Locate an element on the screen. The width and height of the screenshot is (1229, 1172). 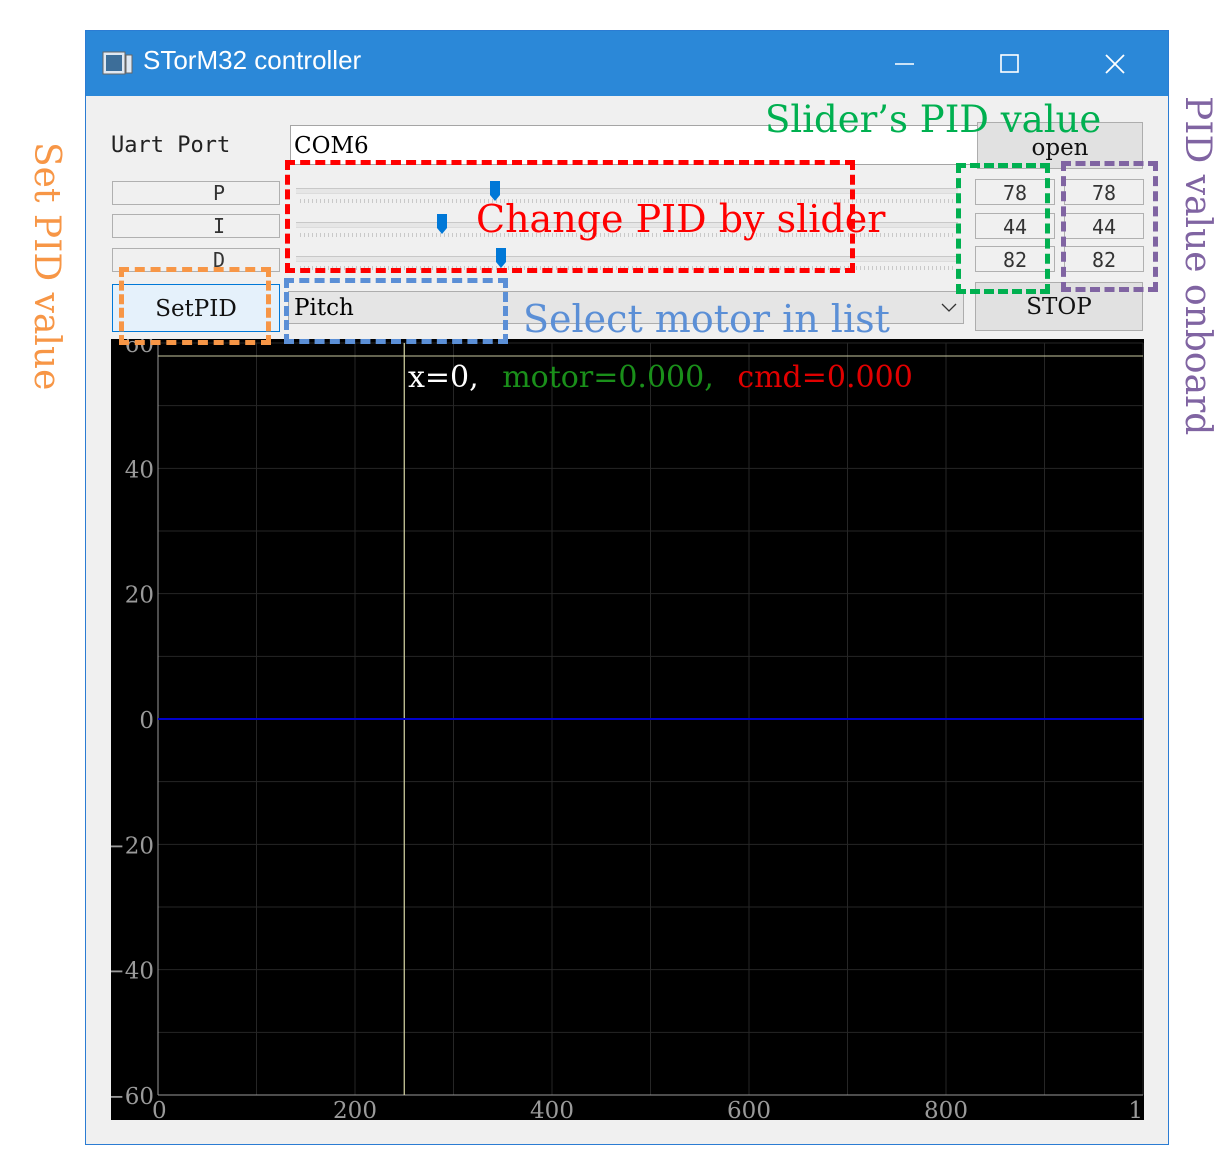
x-tick-label: 800 is located at coordinates (946, 1109).